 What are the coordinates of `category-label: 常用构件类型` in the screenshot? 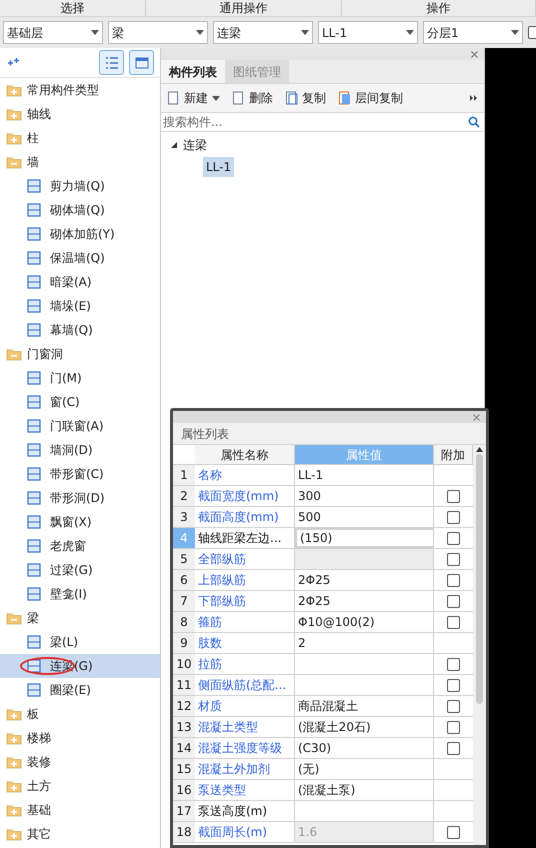 It's located at (63, 90).